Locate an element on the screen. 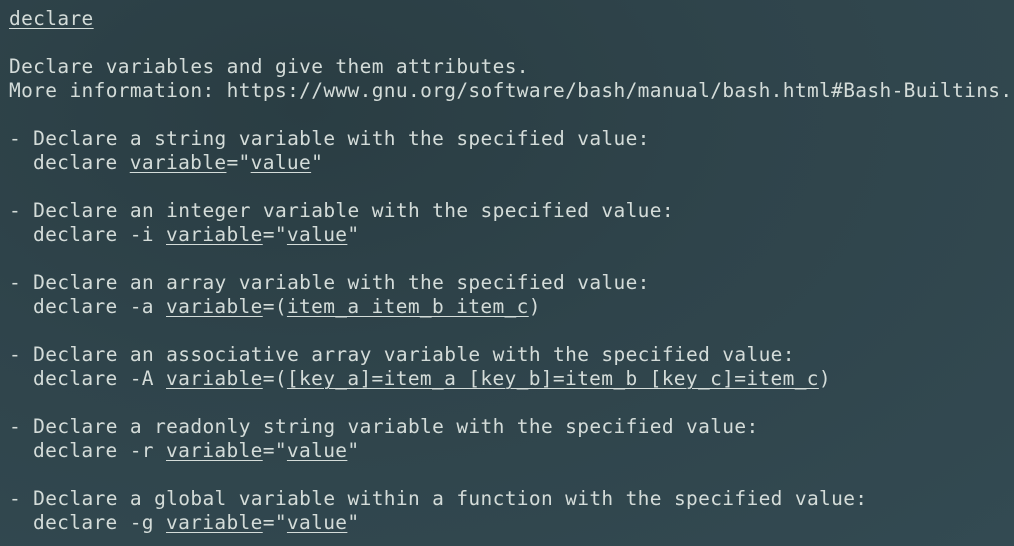 This screenshot has height=546, width=1014. example-command: declare variable="value" is located at coordinates (511, 163).